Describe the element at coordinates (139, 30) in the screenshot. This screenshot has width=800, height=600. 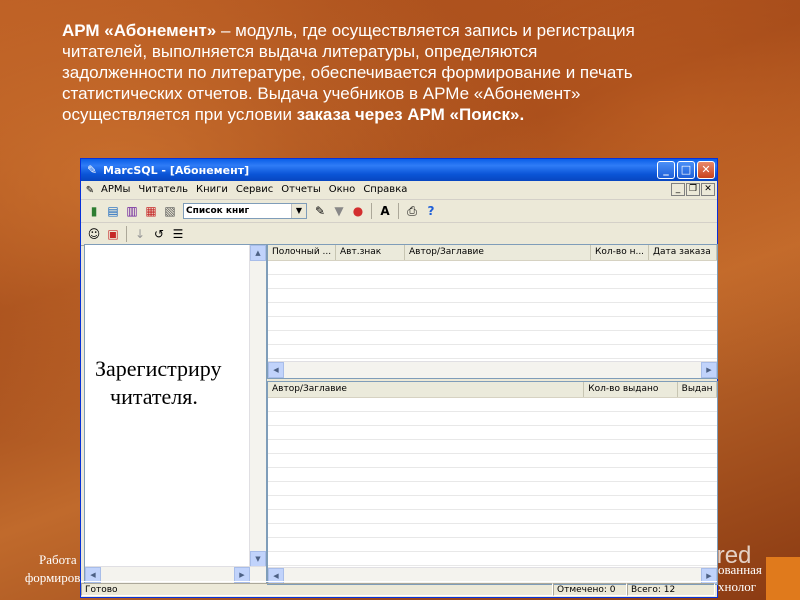
I see `arm-title: АРМ «Абонемент»` at that location.